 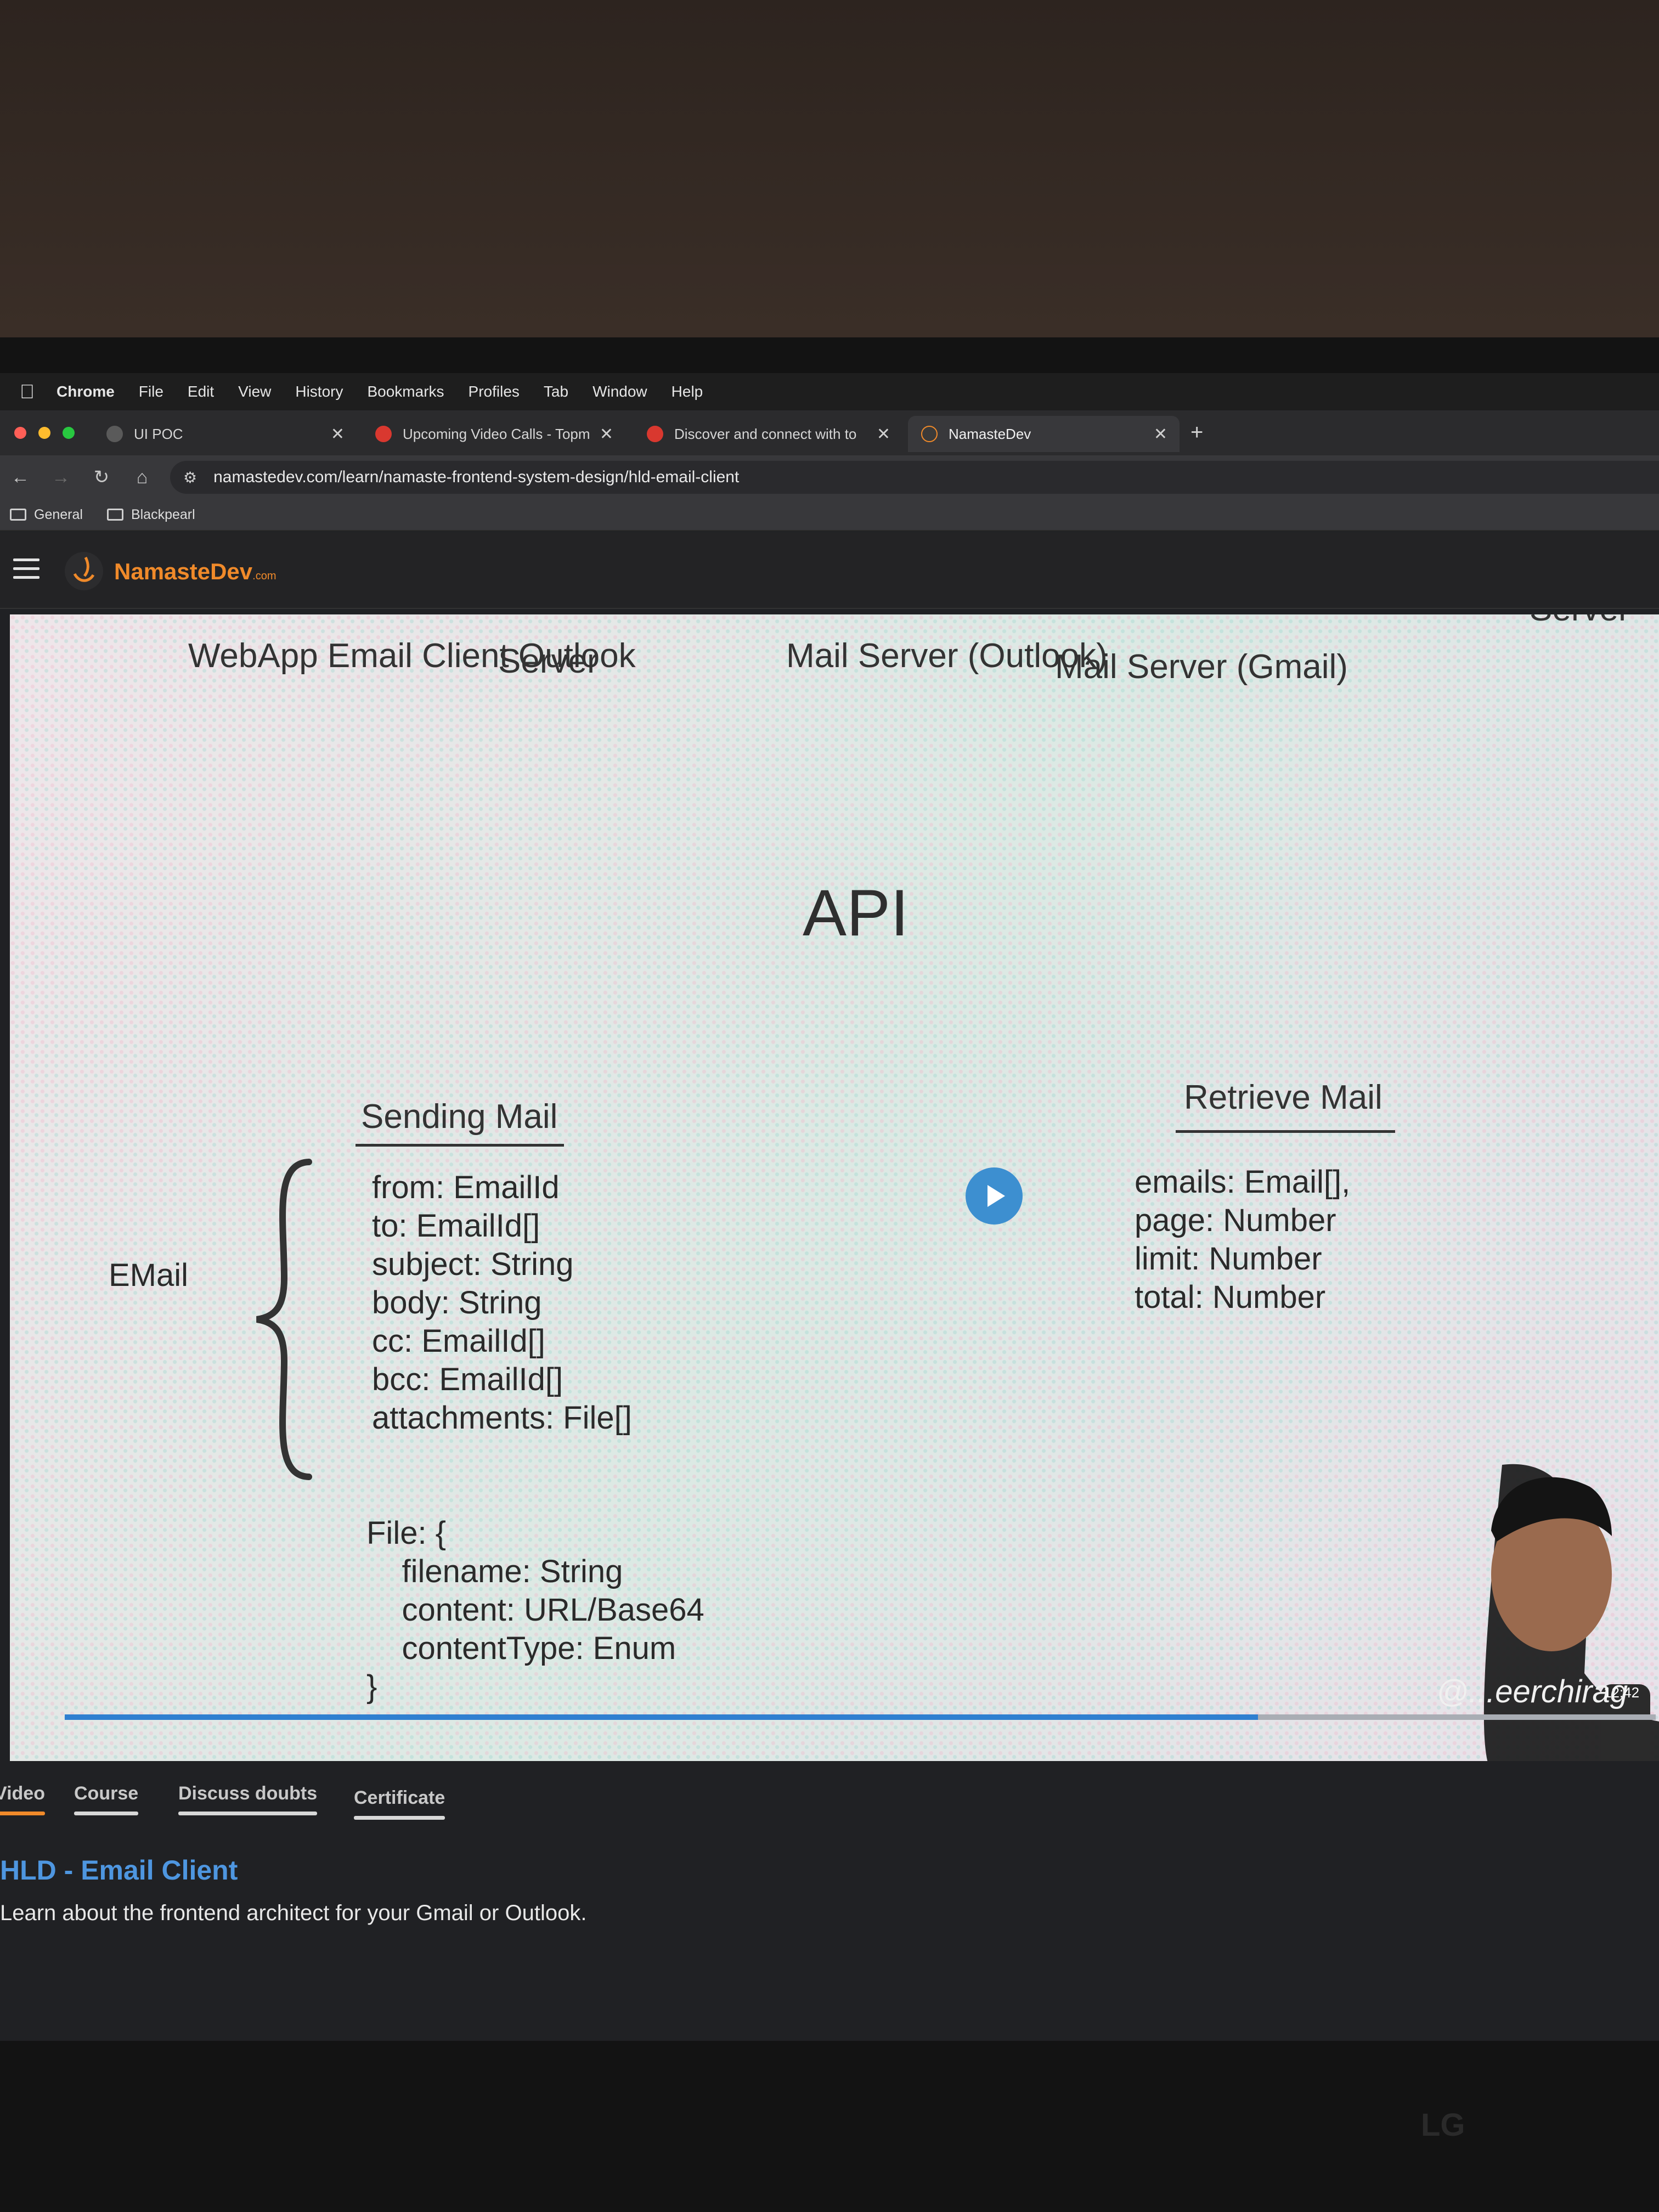 I want to click on bookmark-label: General, so click(x=59, y=514).